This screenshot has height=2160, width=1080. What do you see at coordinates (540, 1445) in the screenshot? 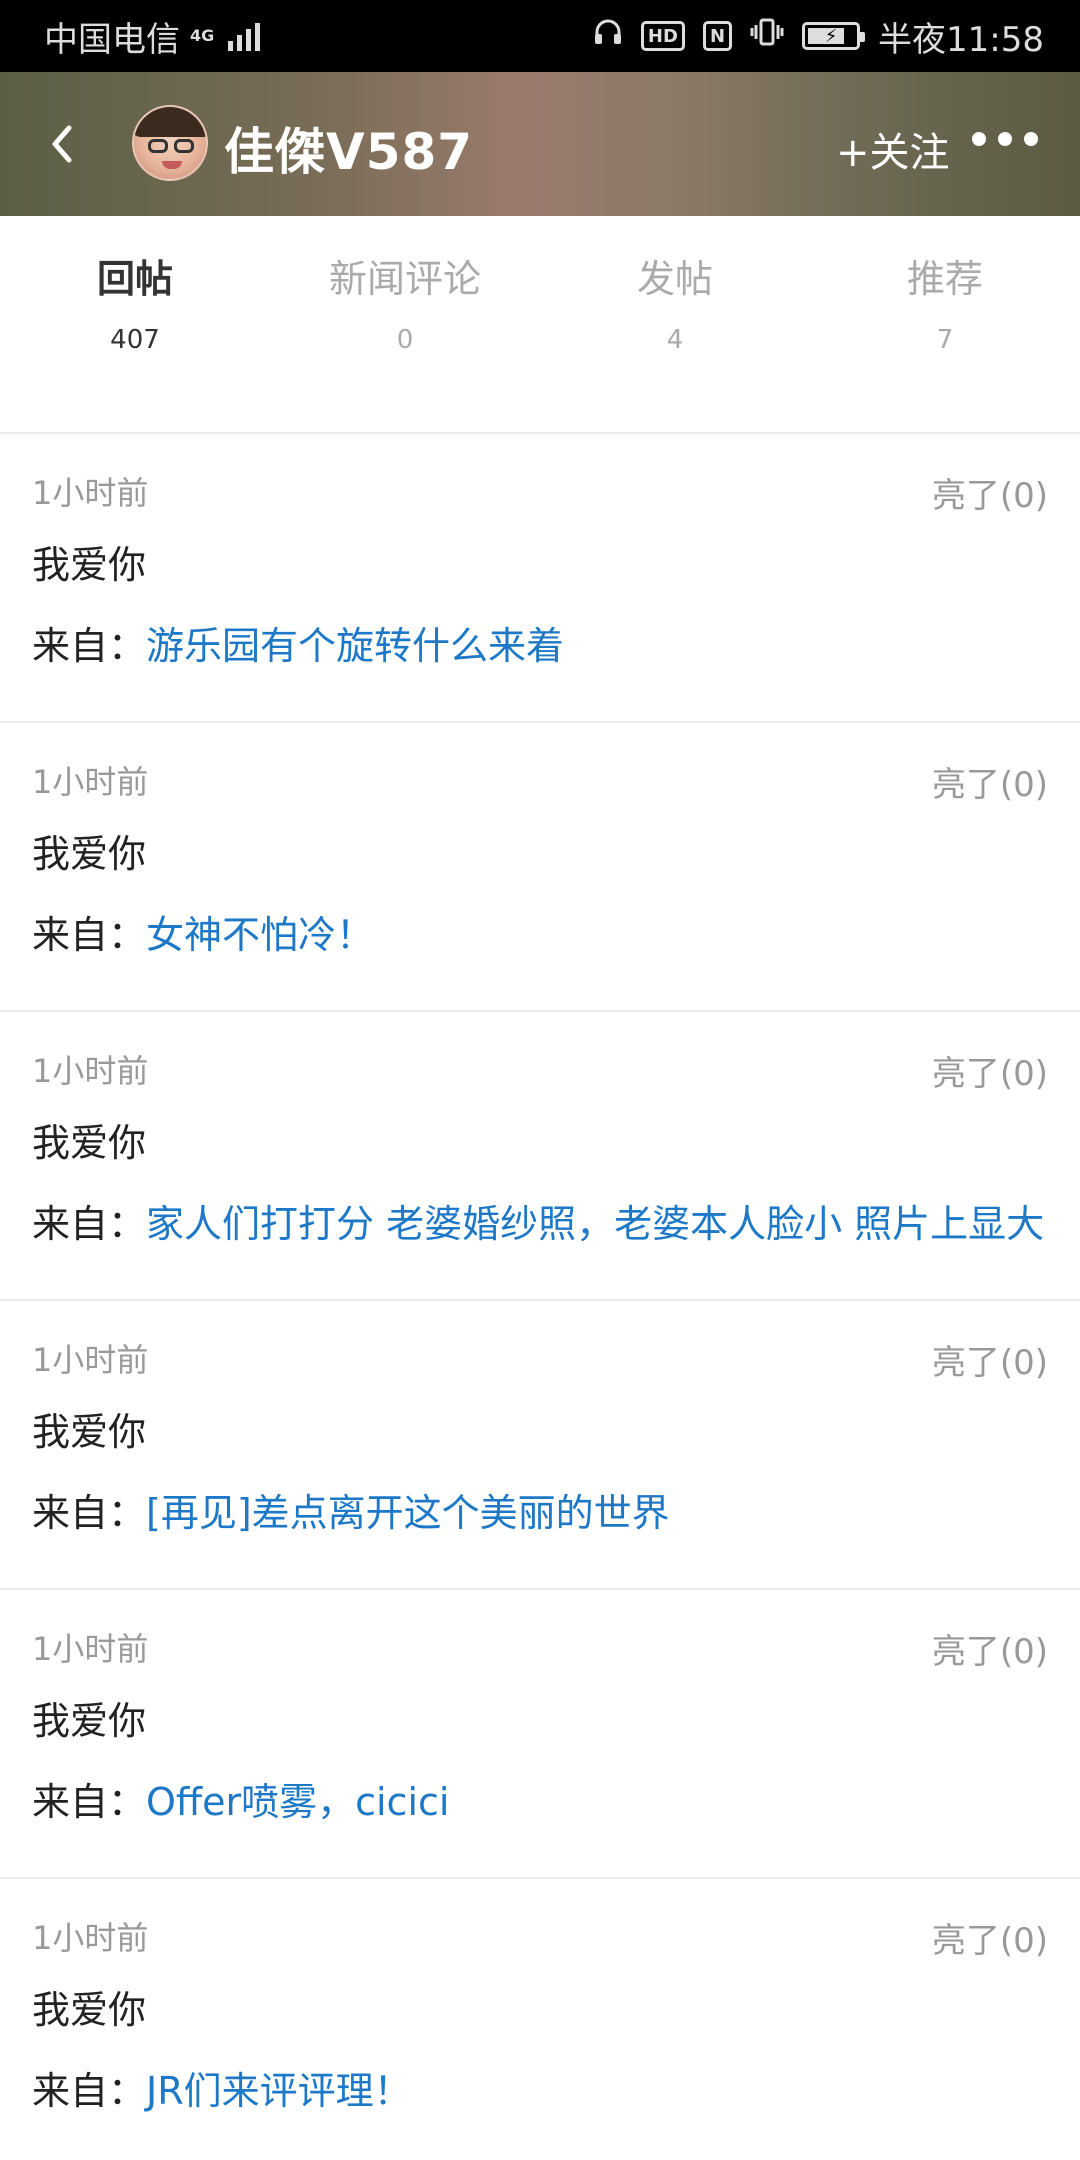
I see `list-item: 1小时前 亮了(0) 我爱你 来自：[再见]差点离开这个美丽的世界` at bounding box center [540, 1445].